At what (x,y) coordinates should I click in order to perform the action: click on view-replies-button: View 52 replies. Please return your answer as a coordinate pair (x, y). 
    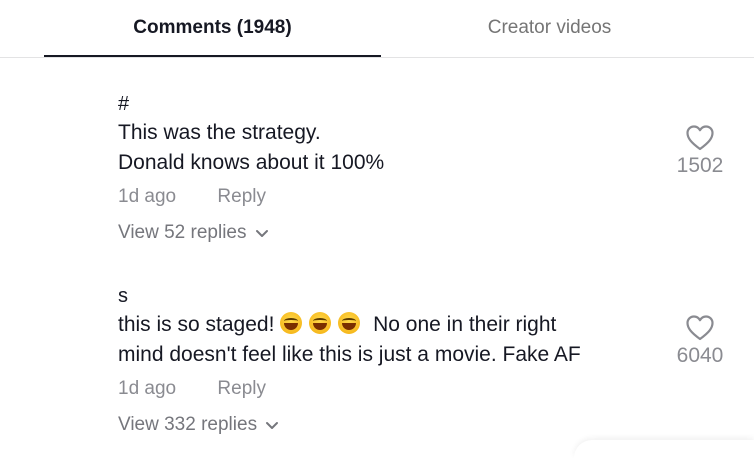
    Looking at the image, I should click on (193, 233).